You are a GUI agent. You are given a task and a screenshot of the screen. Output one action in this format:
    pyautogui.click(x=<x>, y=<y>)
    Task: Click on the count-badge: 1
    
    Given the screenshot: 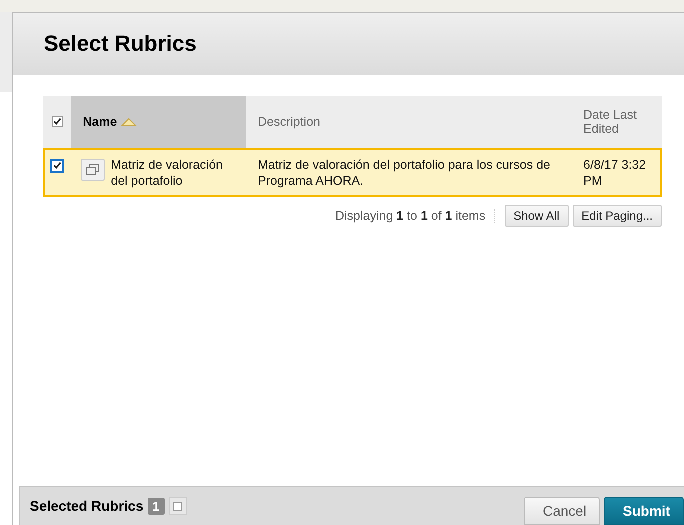 What is the action you would take?
    pyautogui.click(x=156, y=506)
    